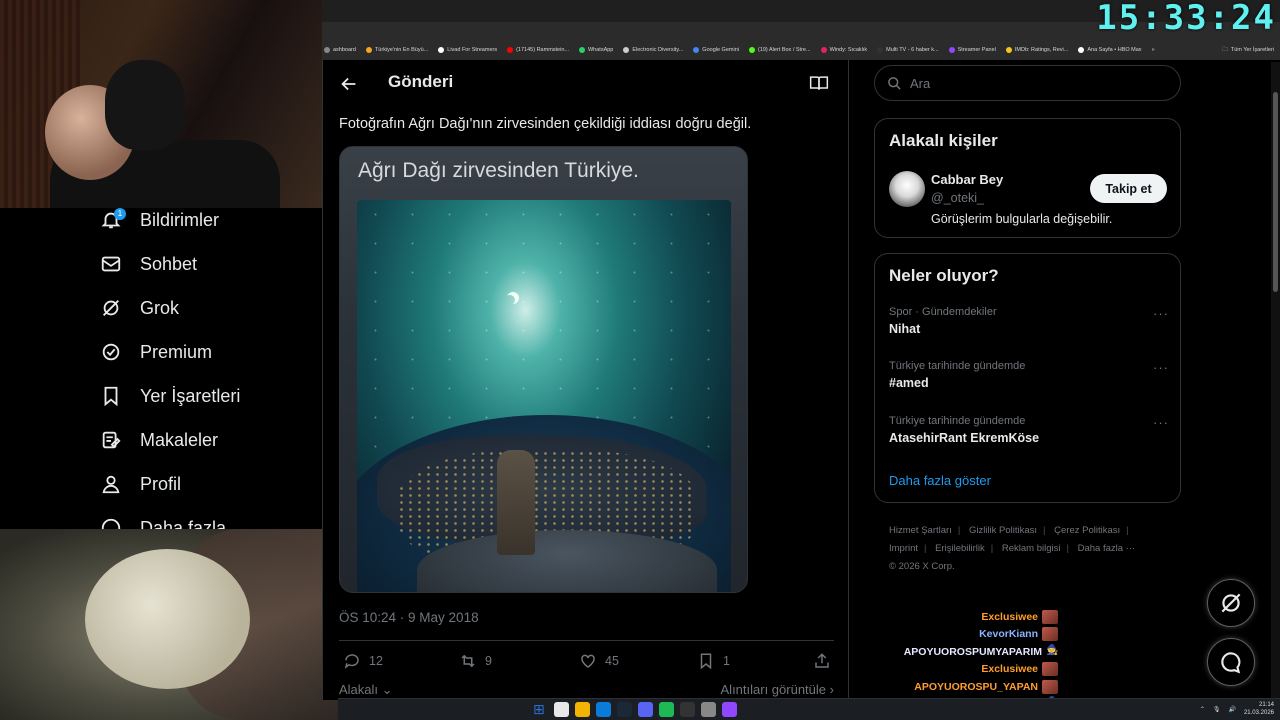  What do you see at coordinates (183, 523) in the screenshot?
I see `nav-more-label: Daha fazla` at bounding box center [183, 523].